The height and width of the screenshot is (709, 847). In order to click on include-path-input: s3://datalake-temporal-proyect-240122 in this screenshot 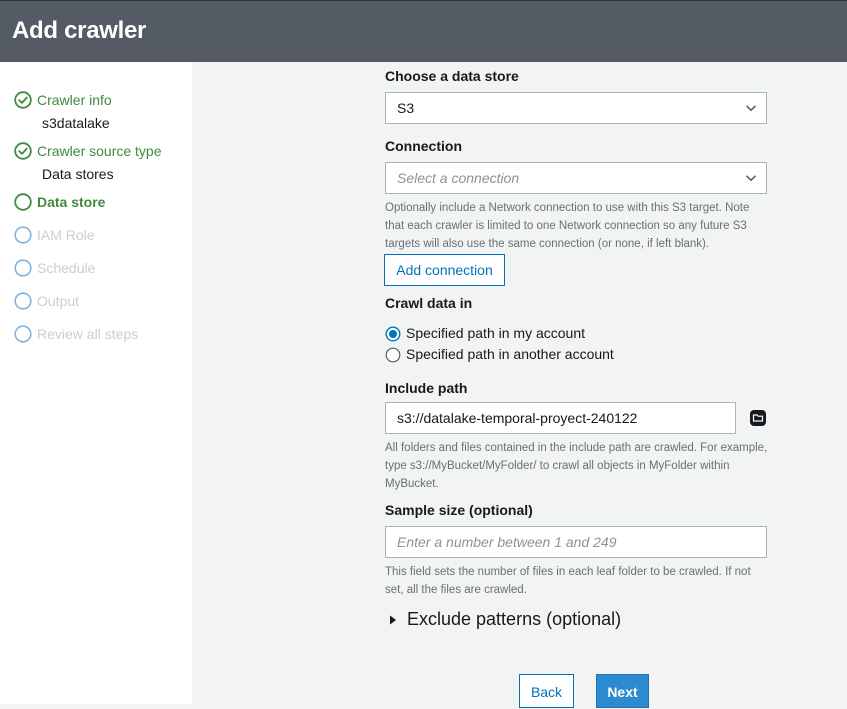, I will do `click(560, 418)`.